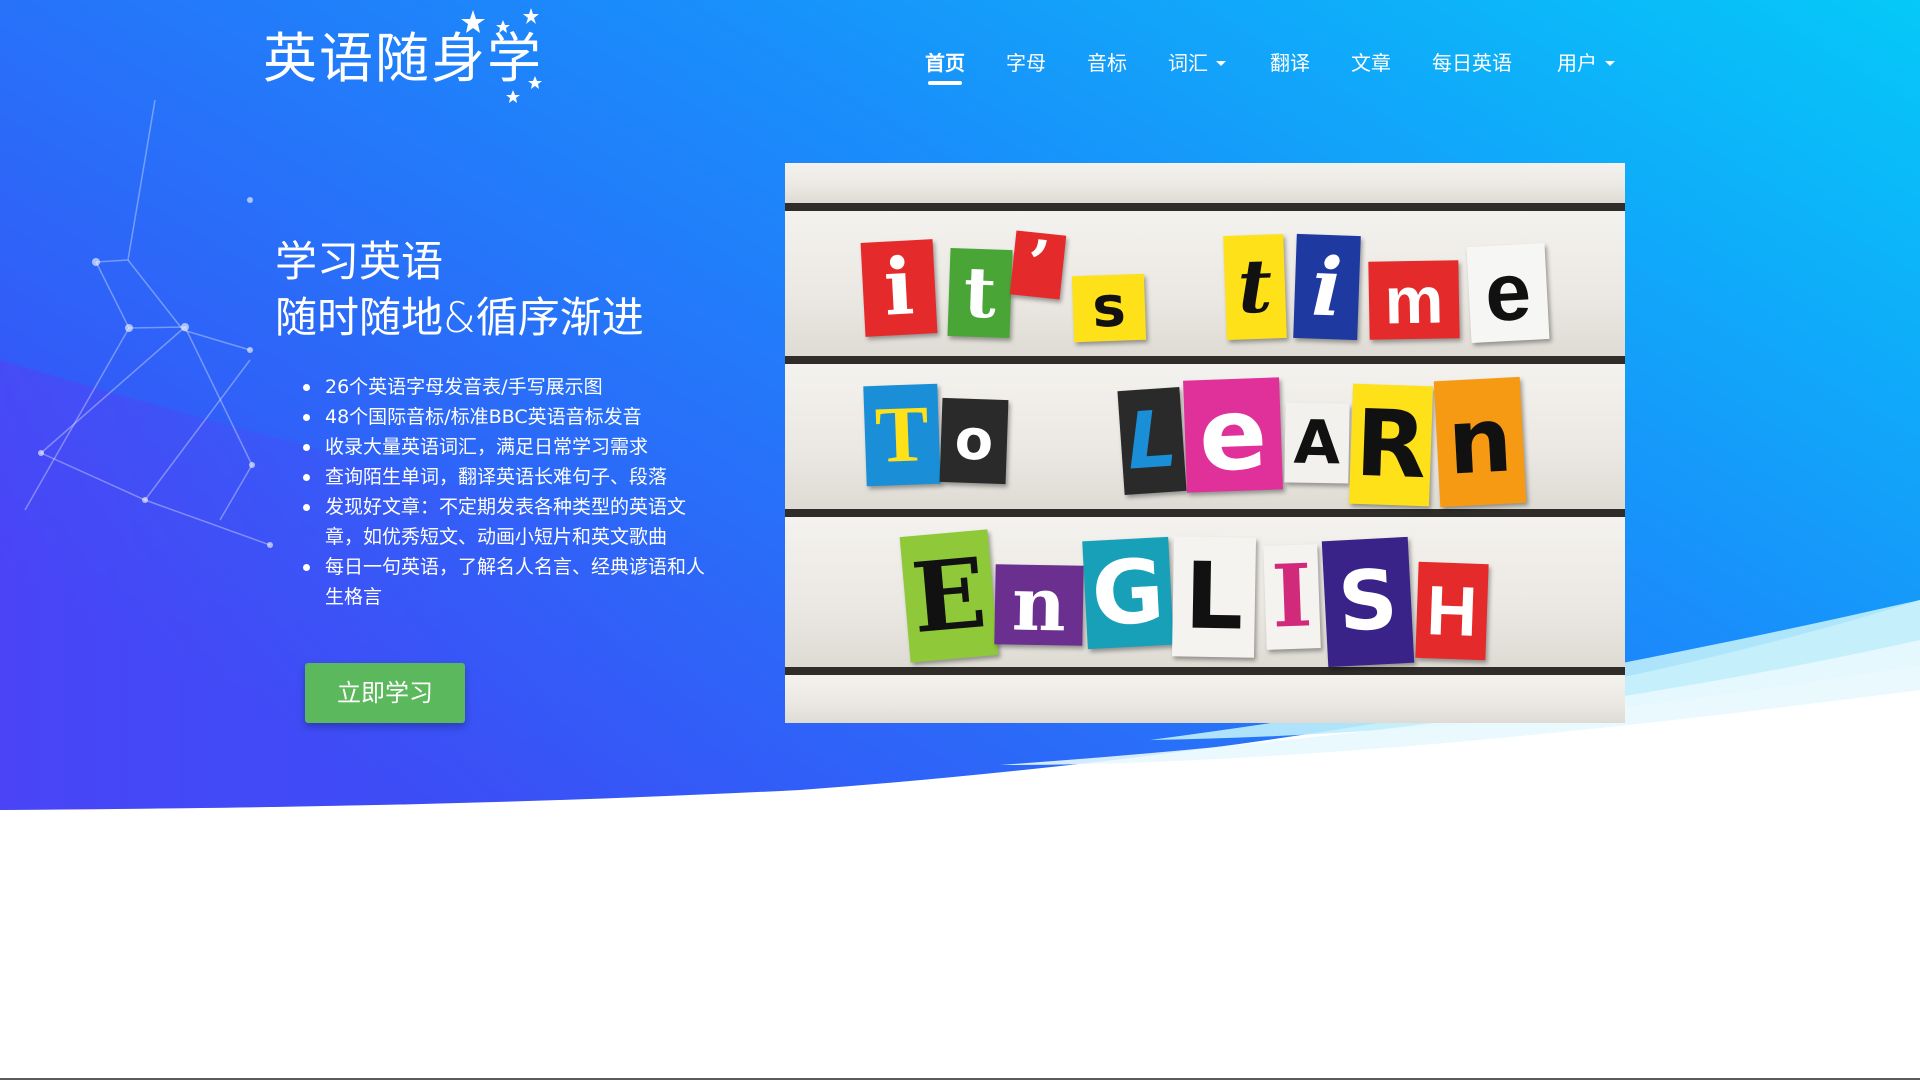 The image size is (1920, 1080). I want to click on feature-item: 26个英语字母发音表/手写展示图, so click(513, 387).